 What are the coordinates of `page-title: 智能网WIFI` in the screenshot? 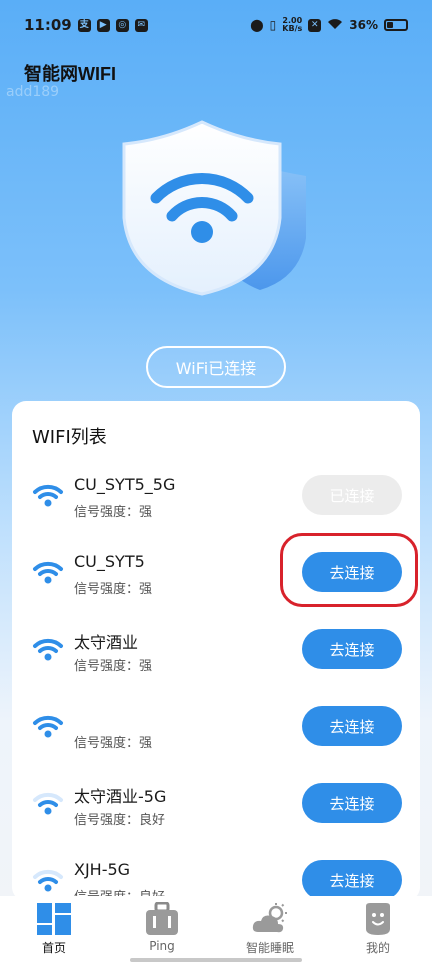 It's located at (70, 74).